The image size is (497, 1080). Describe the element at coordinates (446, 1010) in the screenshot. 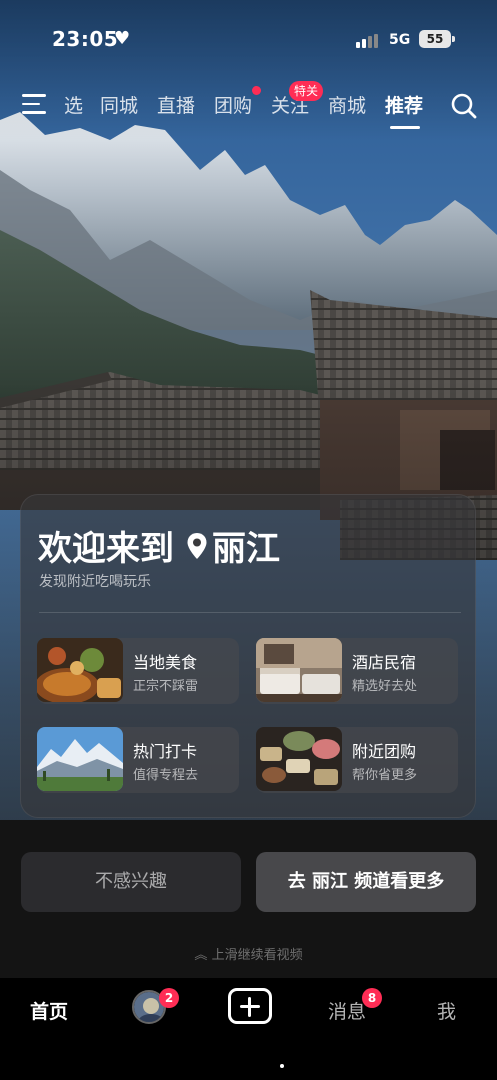

I see `tab-me: 我` at that location.